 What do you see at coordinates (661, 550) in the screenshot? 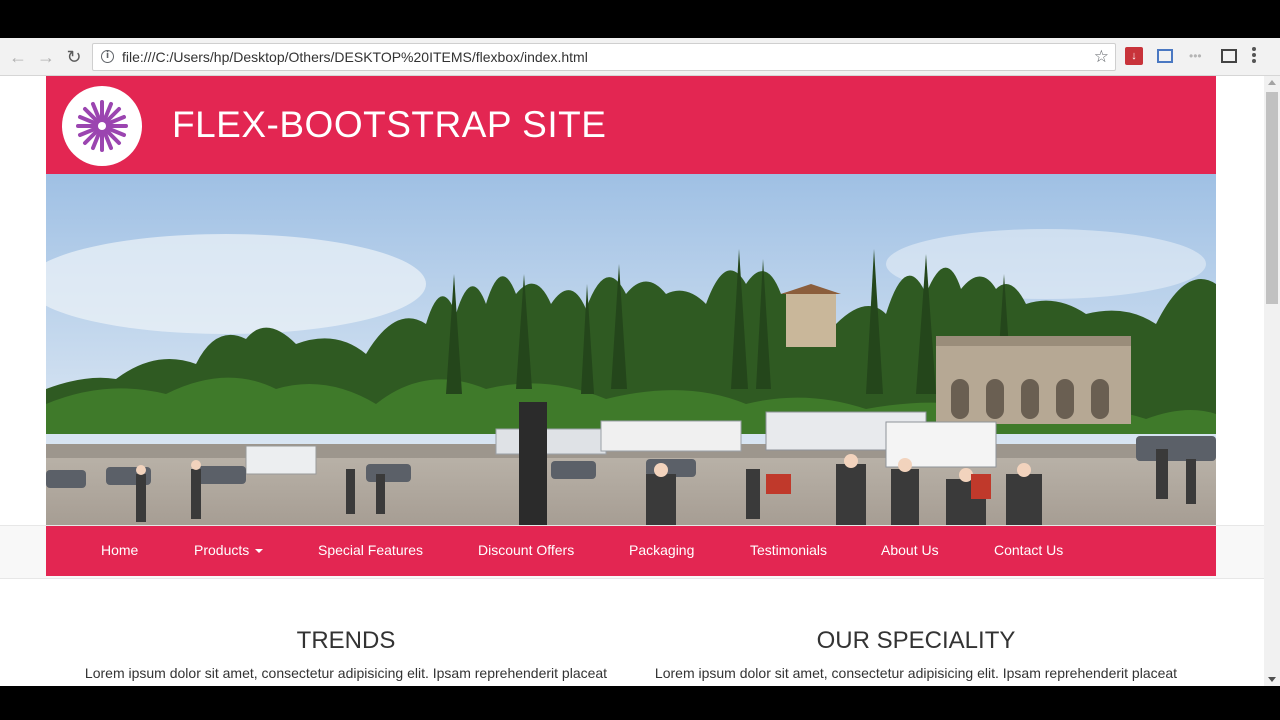
I see `nav-packaging: Packaging` at bounding box center [661, 550].